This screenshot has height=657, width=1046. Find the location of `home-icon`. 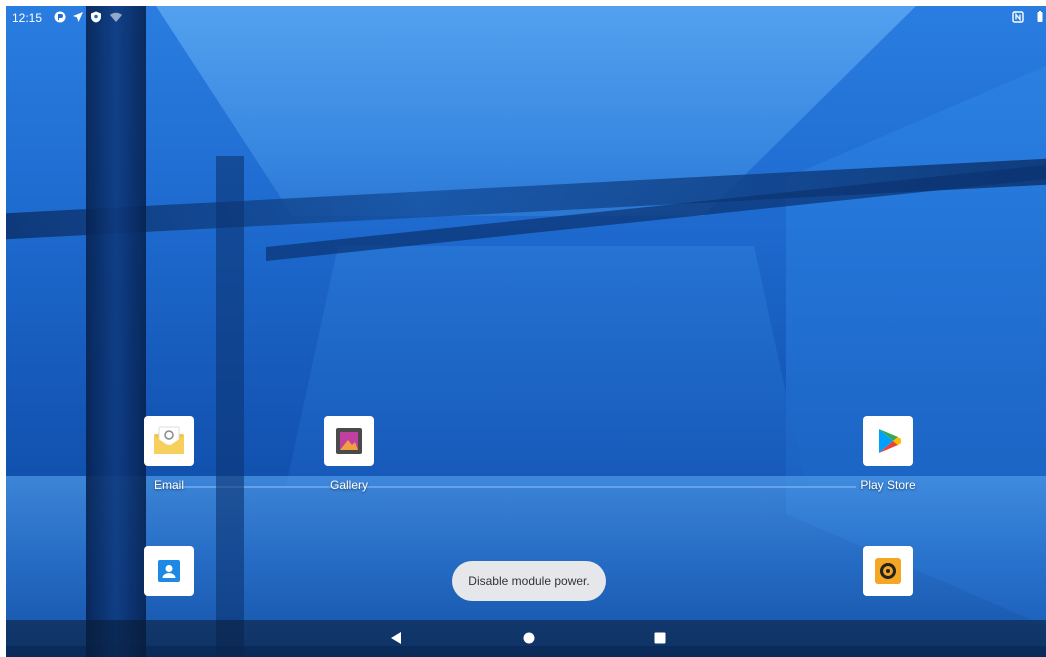

home-icon is located at coordinates (529, 638).